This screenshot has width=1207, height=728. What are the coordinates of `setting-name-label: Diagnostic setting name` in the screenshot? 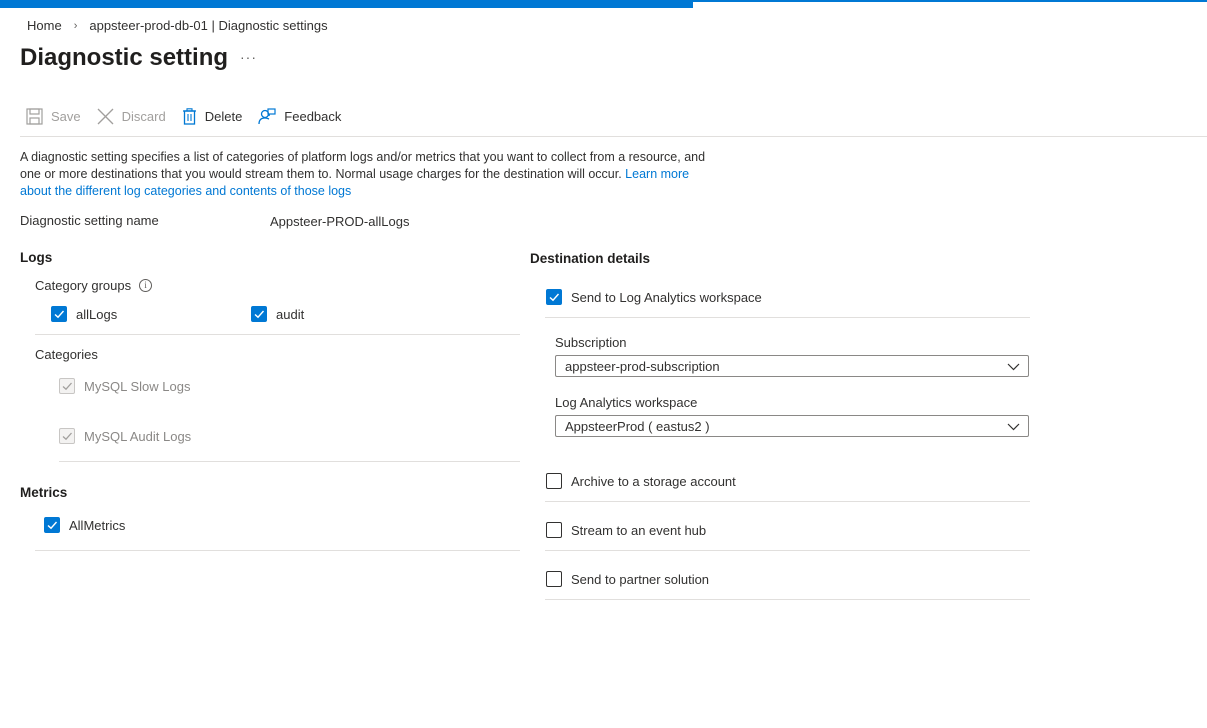 It's located at (89, 220).